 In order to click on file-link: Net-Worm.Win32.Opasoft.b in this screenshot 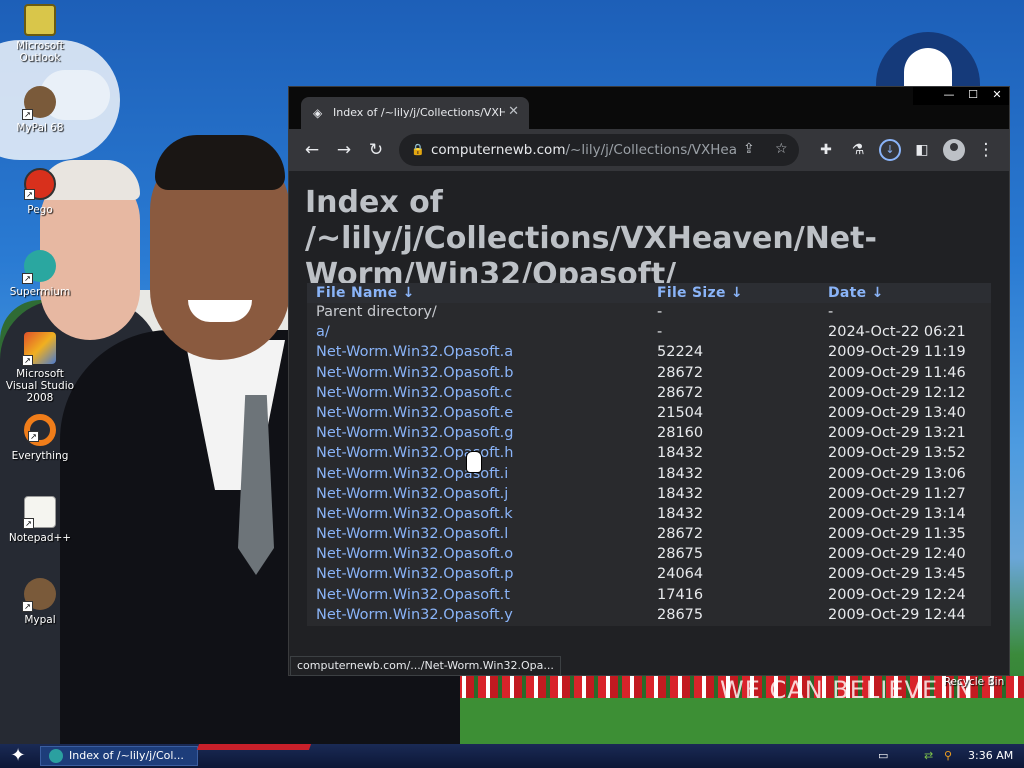, I will do `click(414, 373)`.